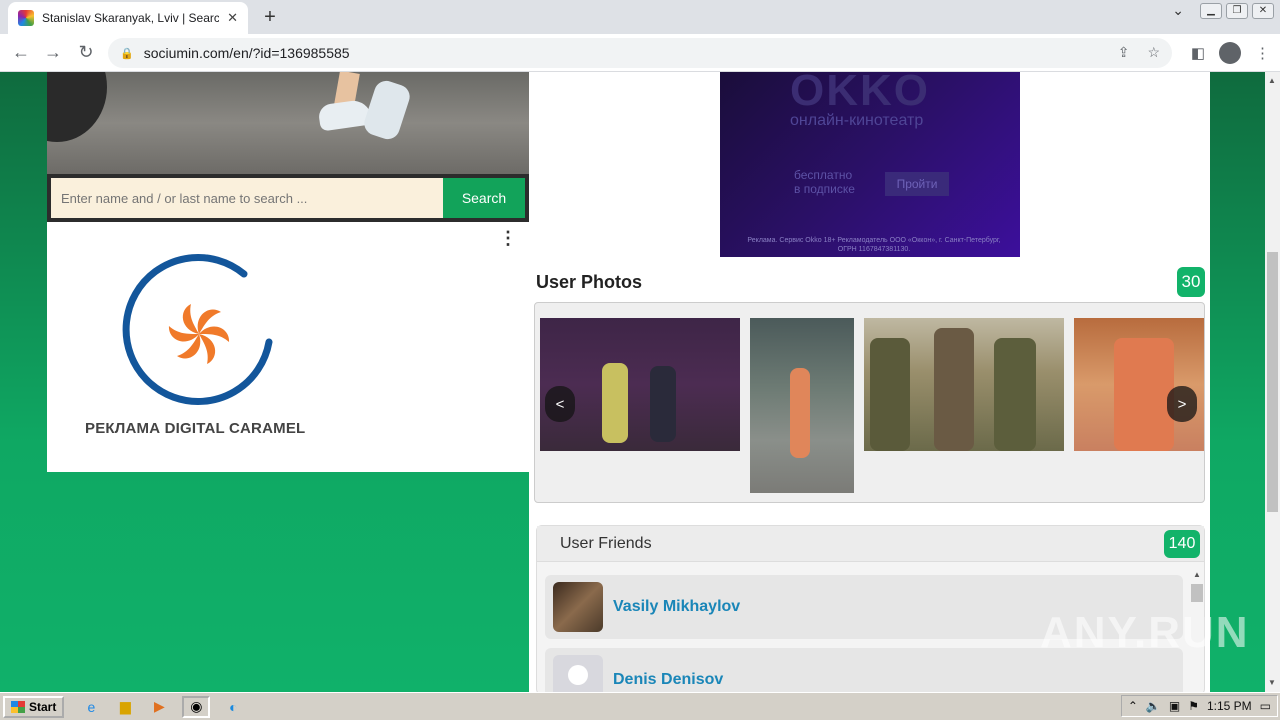 The width and height of the screenshot is (1280, 720). I want to click on tray-expand-icon: ⌃, so click(1133, 706).